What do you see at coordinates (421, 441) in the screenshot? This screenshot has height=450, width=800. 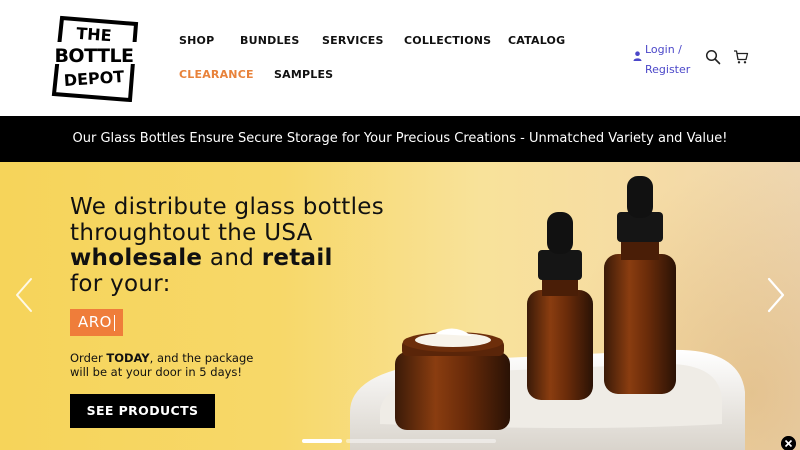 I see `slide-dot` at bounding box center [421, 441].